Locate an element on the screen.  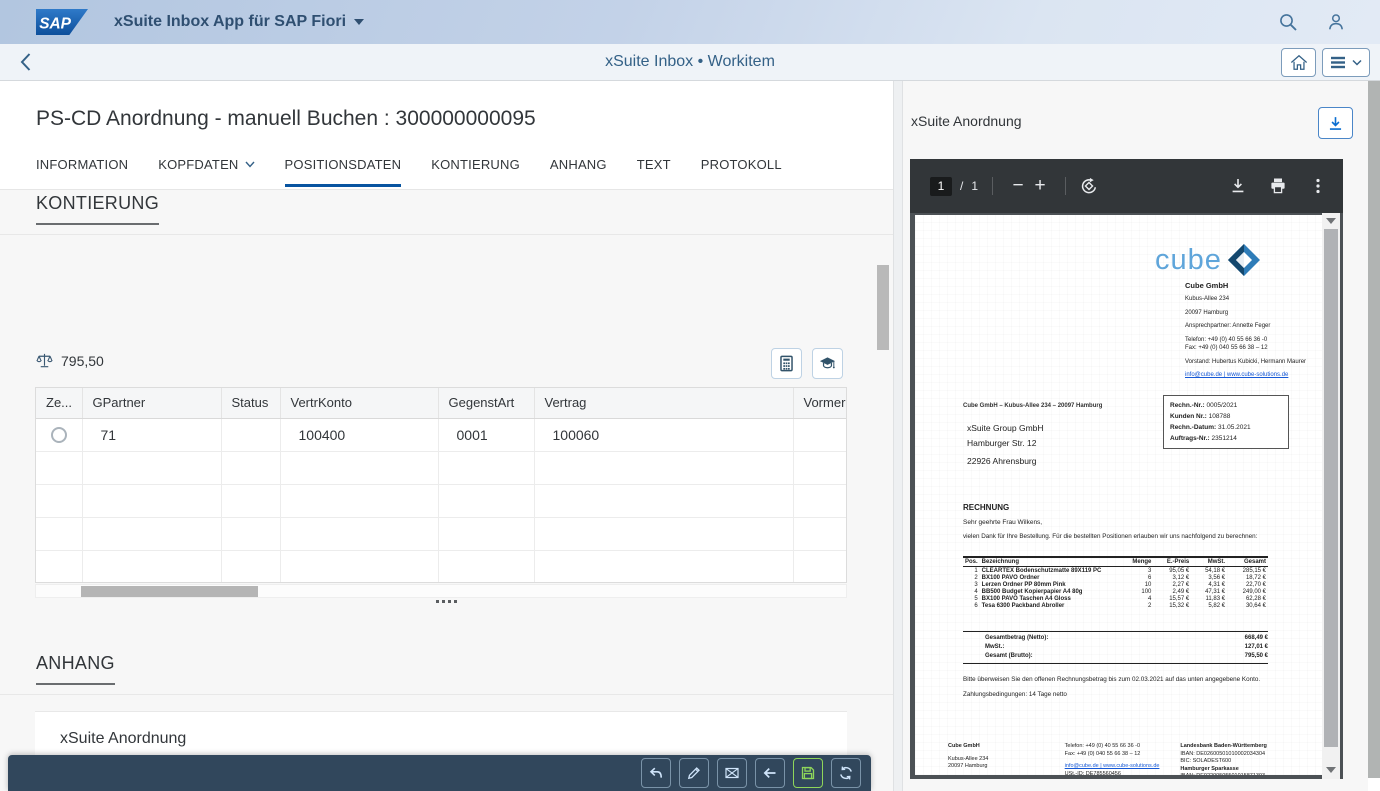
section-kontierung-header: KONTIERUNG is located at coordinates (446, 212).